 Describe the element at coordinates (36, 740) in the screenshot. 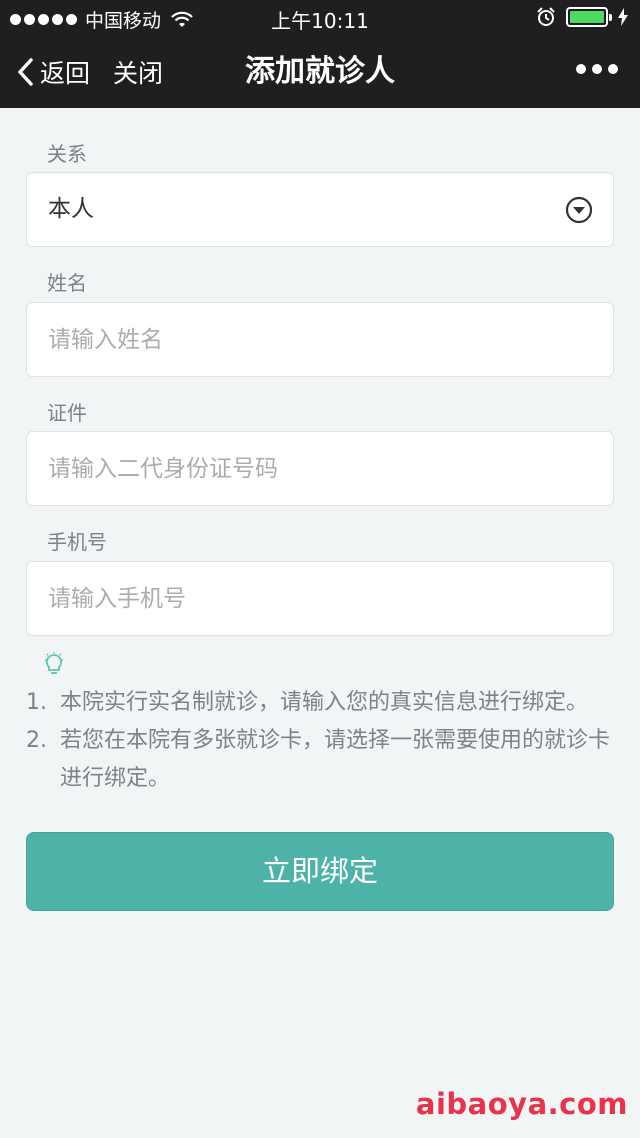

I see `tip-number: 2.` at that location.